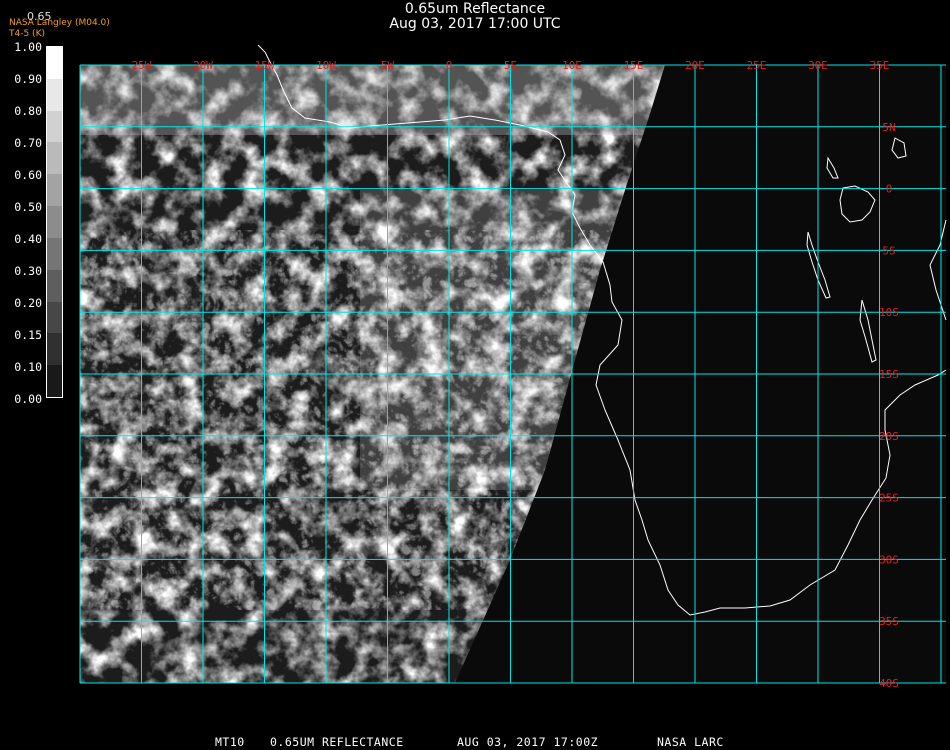  I want to click on latitude-label: 35S, so click(889, 621).